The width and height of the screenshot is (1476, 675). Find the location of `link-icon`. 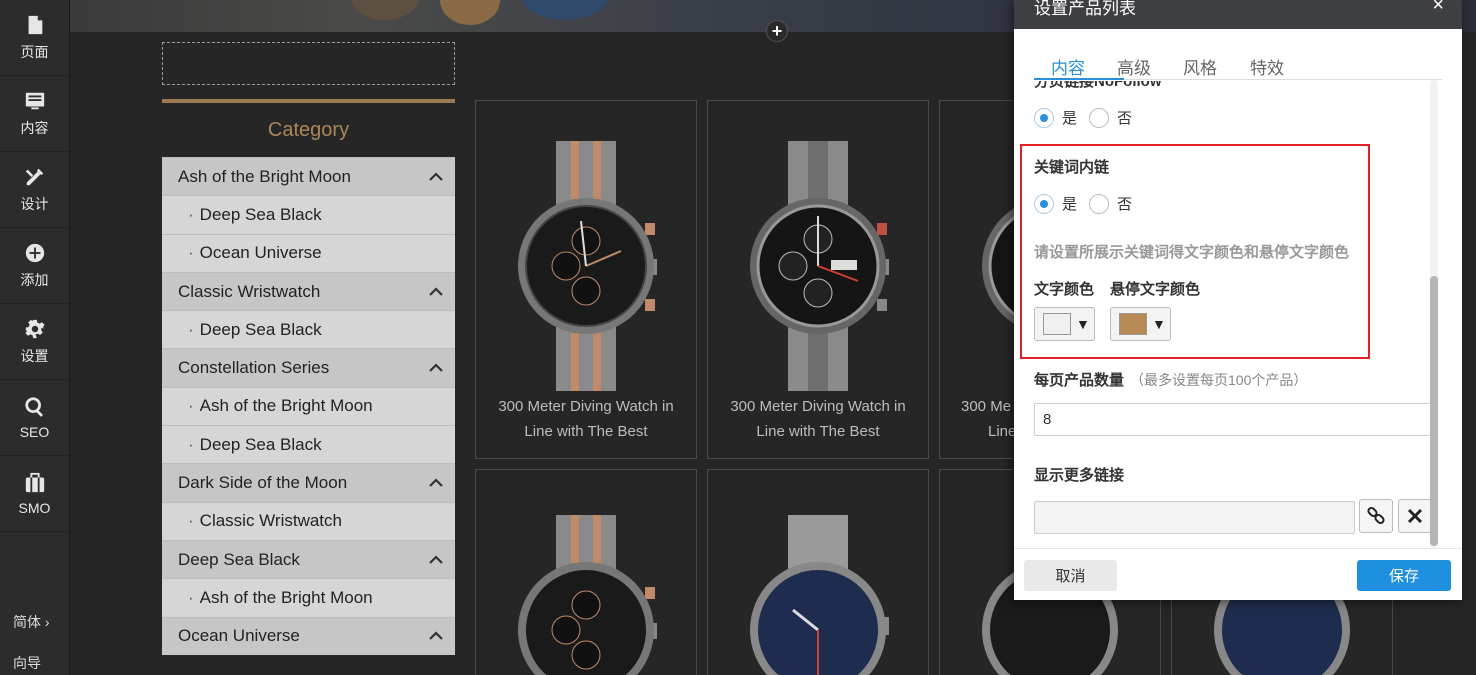

link-icon is located at coordinates (1376, 515).